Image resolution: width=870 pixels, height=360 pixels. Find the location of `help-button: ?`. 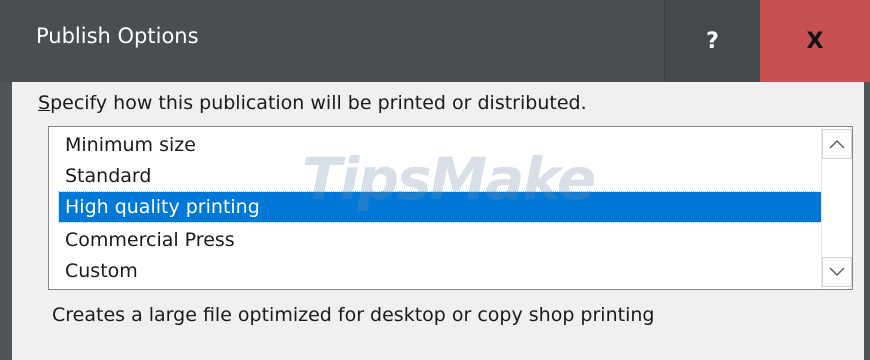

help-button: ? is located at coordinates (712, 41).